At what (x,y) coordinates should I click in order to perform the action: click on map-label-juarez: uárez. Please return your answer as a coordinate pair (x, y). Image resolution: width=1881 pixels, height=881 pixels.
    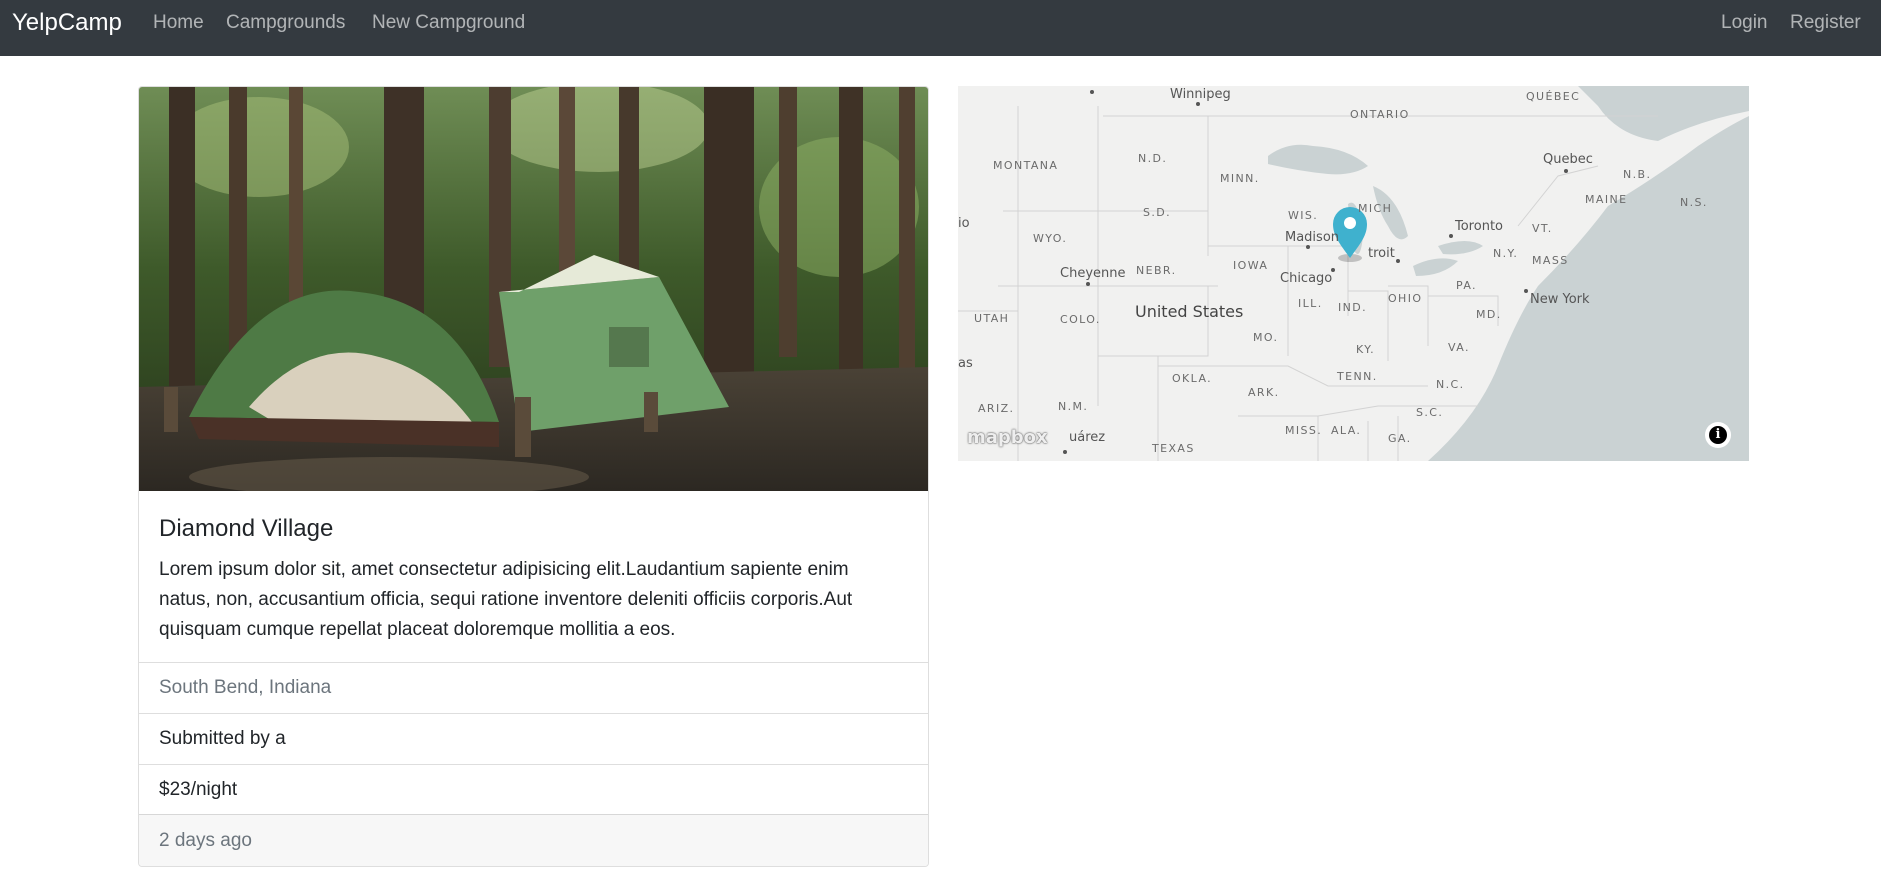
    Looking at the image, I should click on (1087, 437).